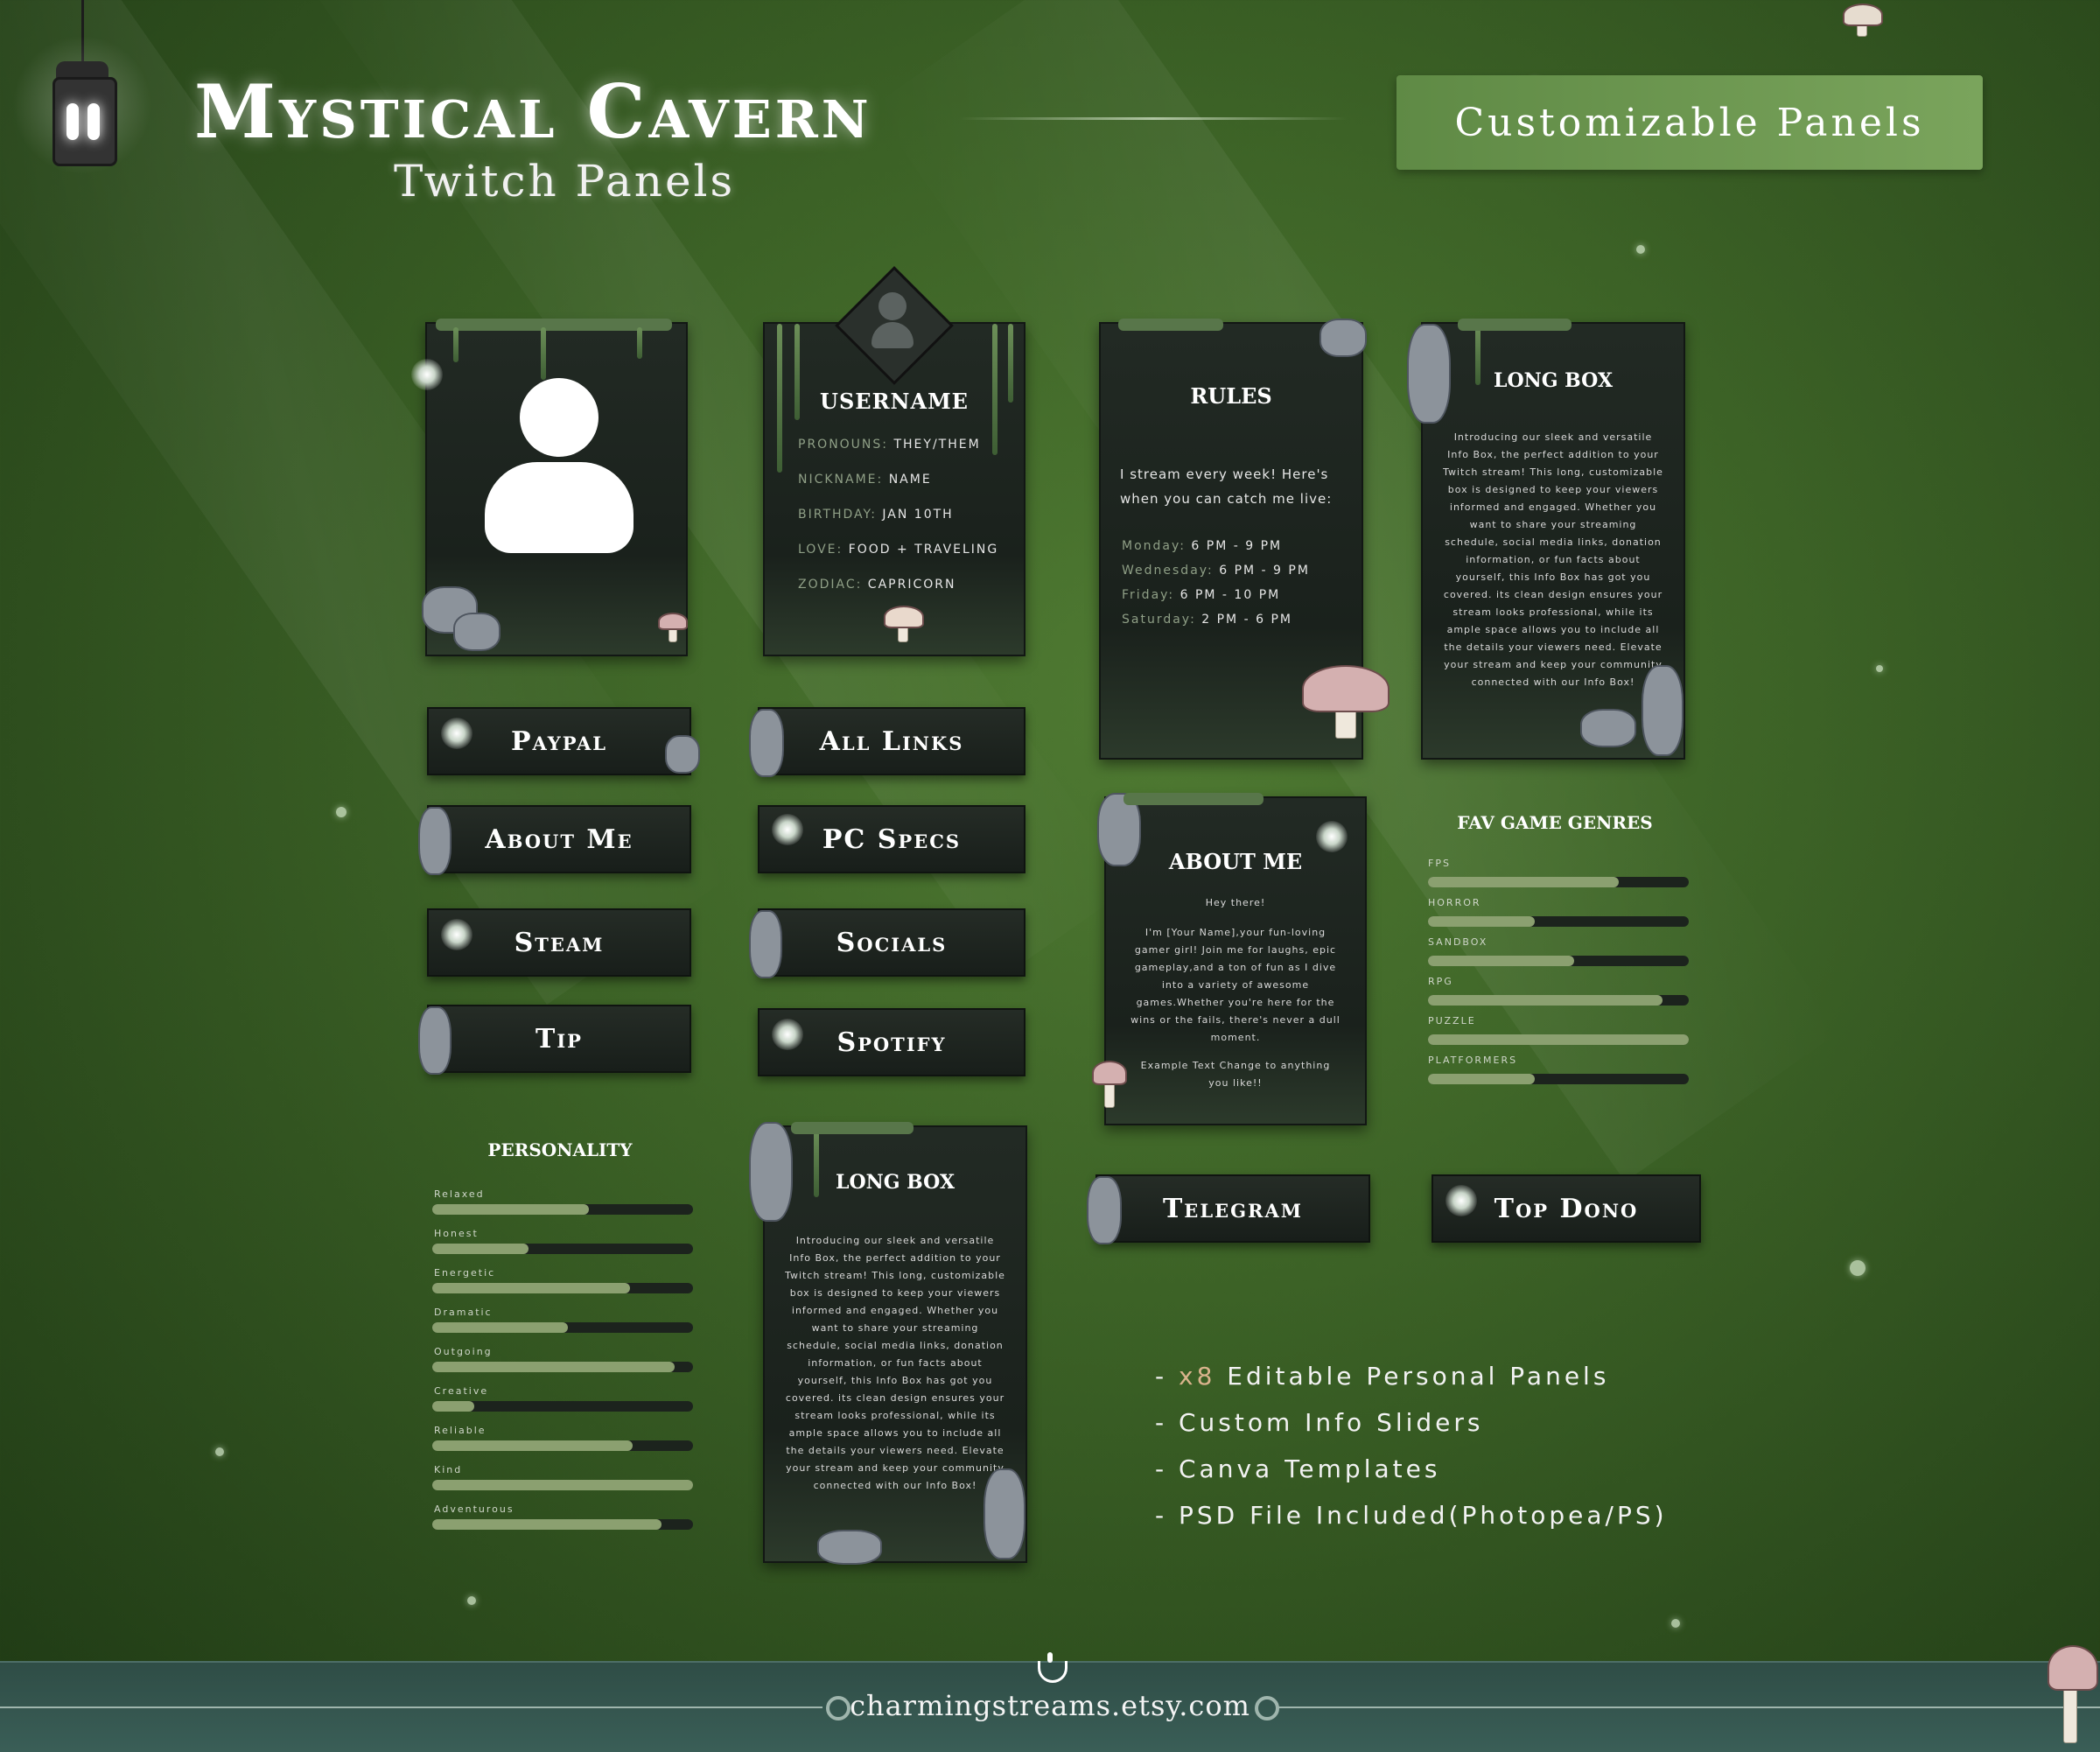 The width and height of the screenshot is (2100, 1752). Describe the element at coordinates (1216, 571) in the screenshot. I see `schedule-row: Wednesday: 6 PM - 9 PM` at that location.